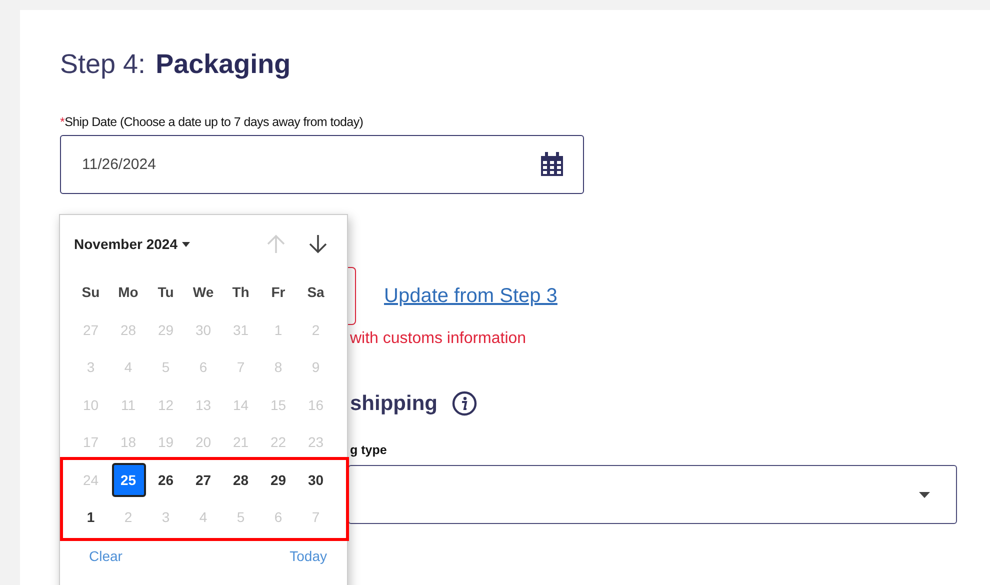 The height and width of the screenshot is (585, 990). I want to click on calendar-day: 25, so click(128, 479).